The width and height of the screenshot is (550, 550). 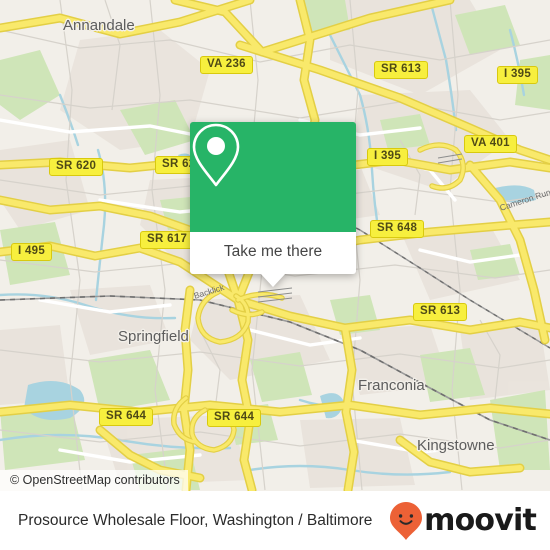 What do you see at coordinates (273, 280) in the screenshot?
I see `popup-pointer-tail` at bounding box center [273, 280].